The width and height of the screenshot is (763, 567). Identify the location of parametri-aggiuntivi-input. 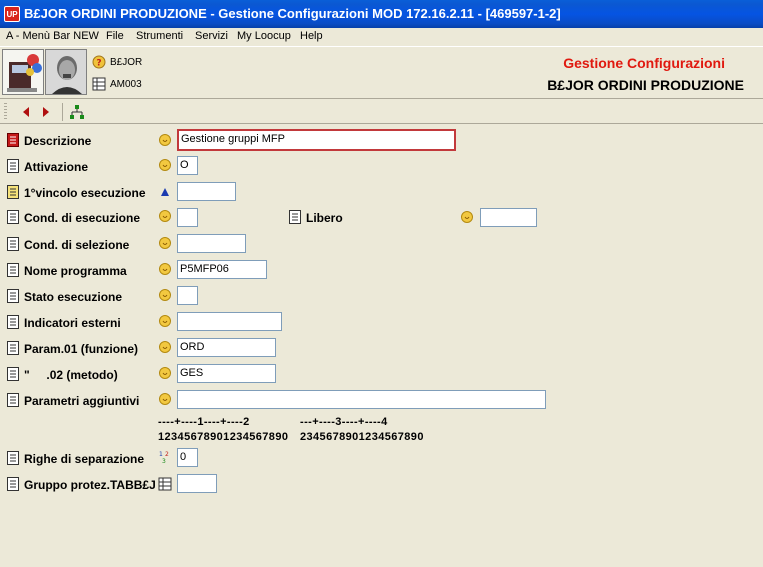
(361, 399).